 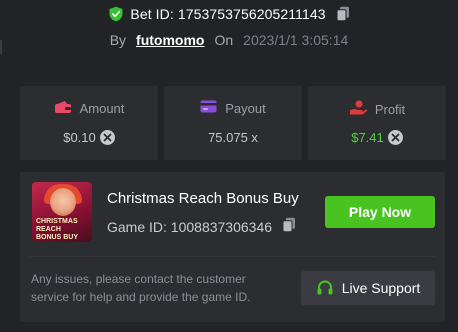 I want to click on game-thumbnail: CHRISTMAS REACH BONUS BUY, so click(x=62, y=212).